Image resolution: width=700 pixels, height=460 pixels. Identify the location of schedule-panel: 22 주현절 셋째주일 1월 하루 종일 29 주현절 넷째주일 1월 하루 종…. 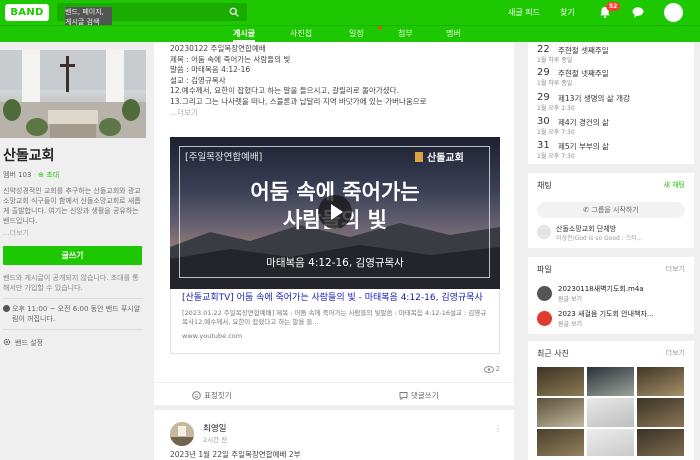
(611, 103).